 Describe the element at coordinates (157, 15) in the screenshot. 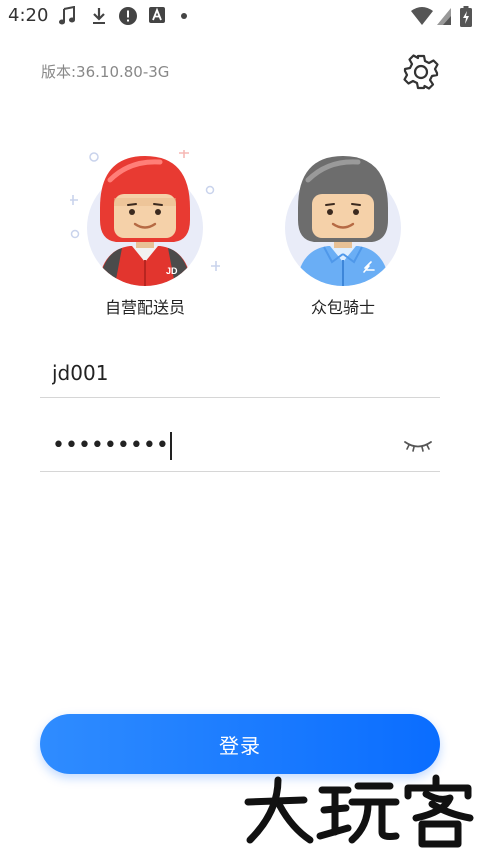

I see `app-a-icon` at that location.